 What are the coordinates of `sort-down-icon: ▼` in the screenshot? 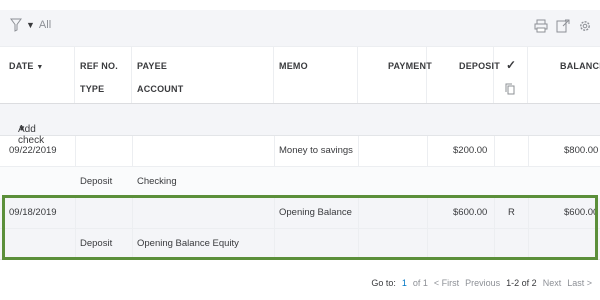 It's located at (40, 67).